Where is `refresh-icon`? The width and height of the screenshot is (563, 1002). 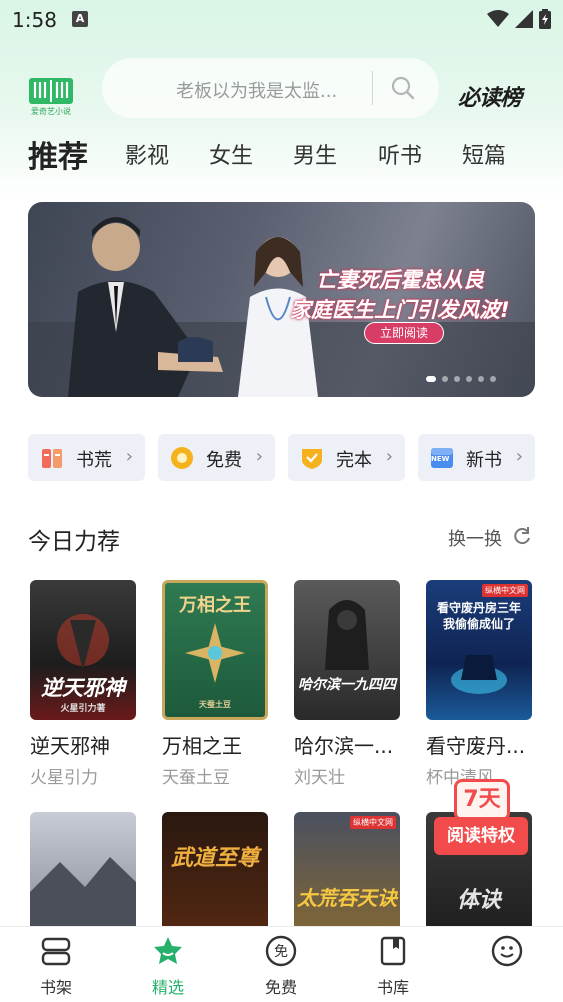 refresh-icon is located at coordinates (522, 536).